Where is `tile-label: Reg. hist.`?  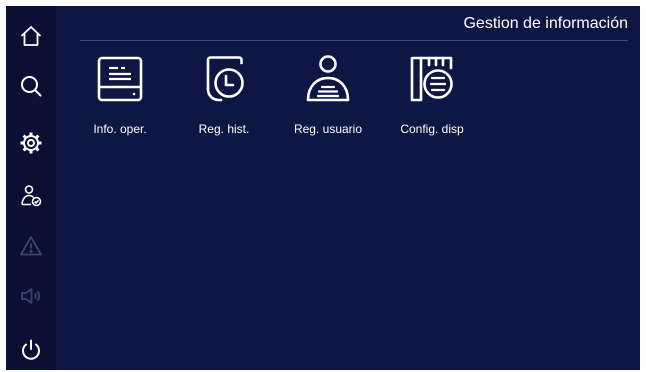
tile-label: Reg. hist. is located at coordinates (224, 129).